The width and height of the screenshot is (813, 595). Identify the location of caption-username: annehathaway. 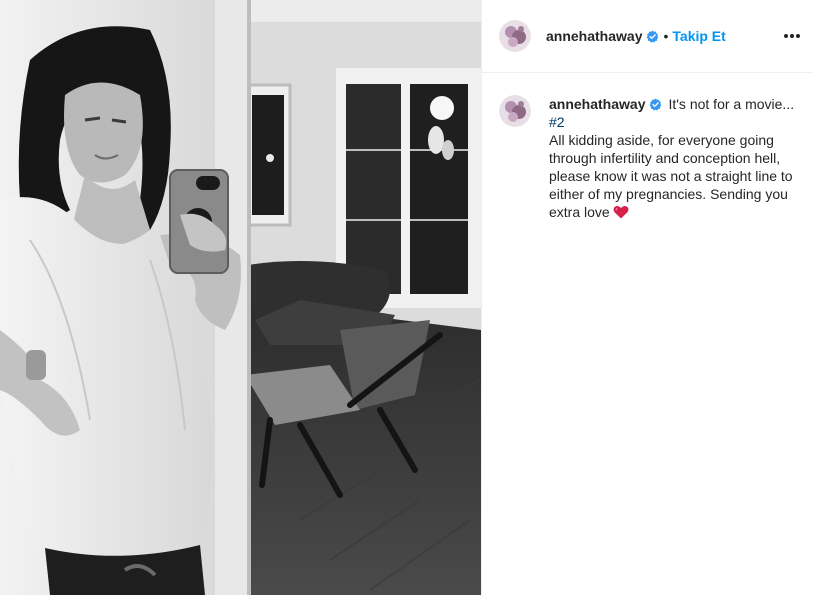
(597, 104).